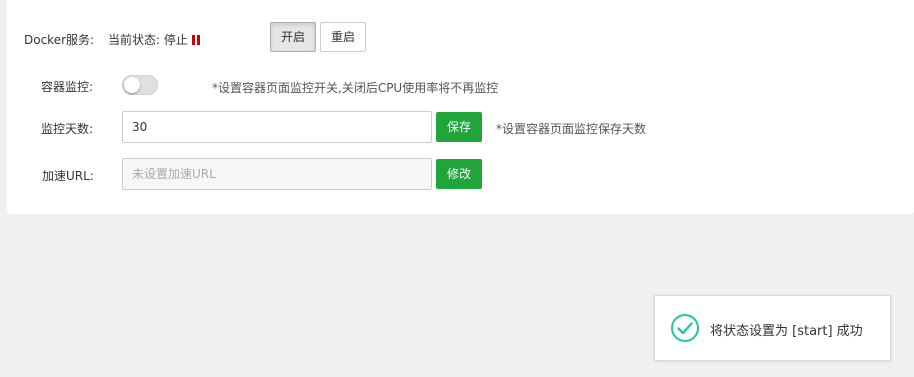 This screenshot has width=914, height=377. Describe the element at coordinates (343, 37) in the screenshot. I see `restart-button: 重启` at that location.